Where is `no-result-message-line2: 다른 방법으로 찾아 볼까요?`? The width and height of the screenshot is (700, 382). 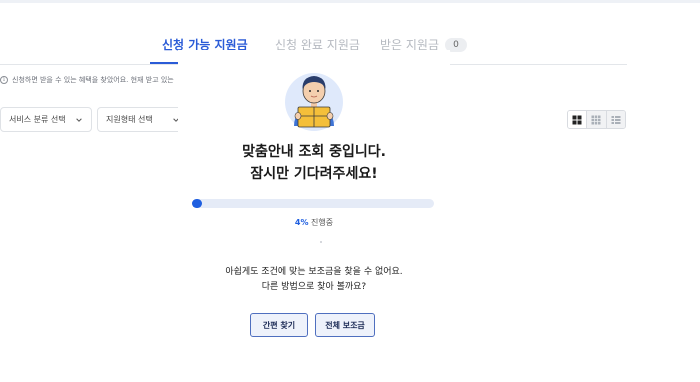
no-result-message-line2: 다른 방법으로 찾아 볼까요? is located at coordinates (314, 287).